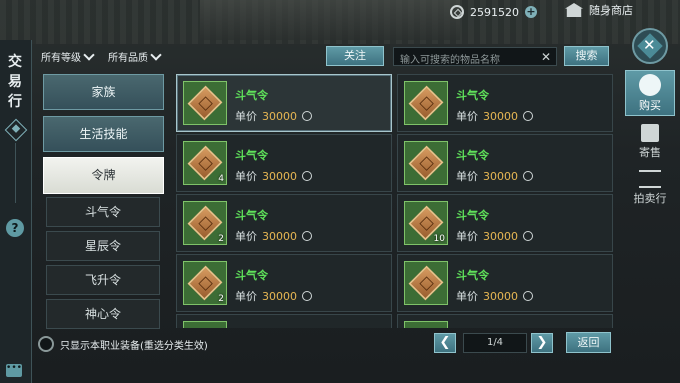 The image size is (680, 383). I want to click on clear-icon: ✕, so click(546, 57).